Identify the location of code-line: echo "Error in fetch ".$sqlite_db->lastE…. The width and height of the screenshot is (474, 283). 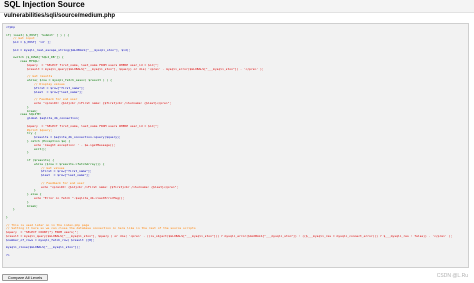
(79, 198).